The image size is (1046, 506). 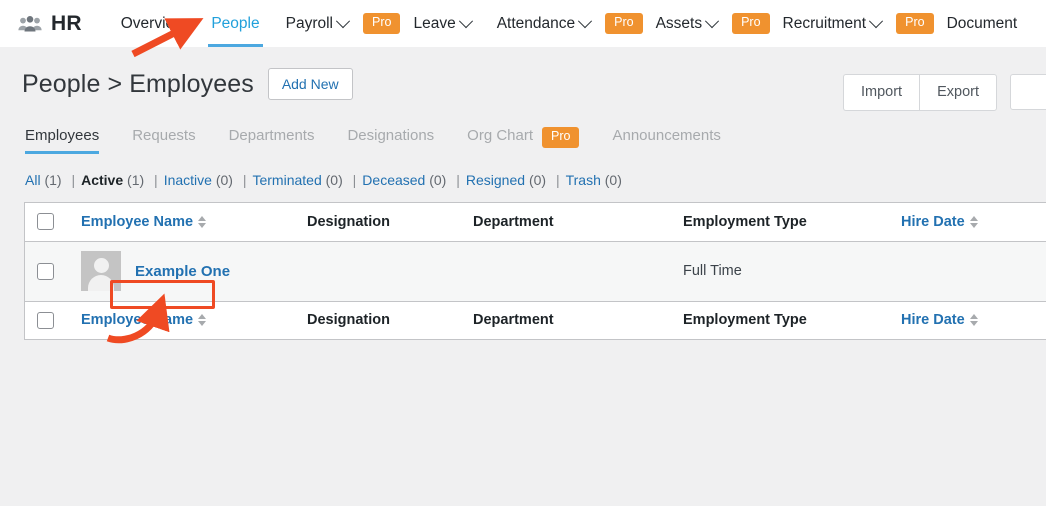 I want to click on nav-item-label: Payroll, so click(x=309, y=23).